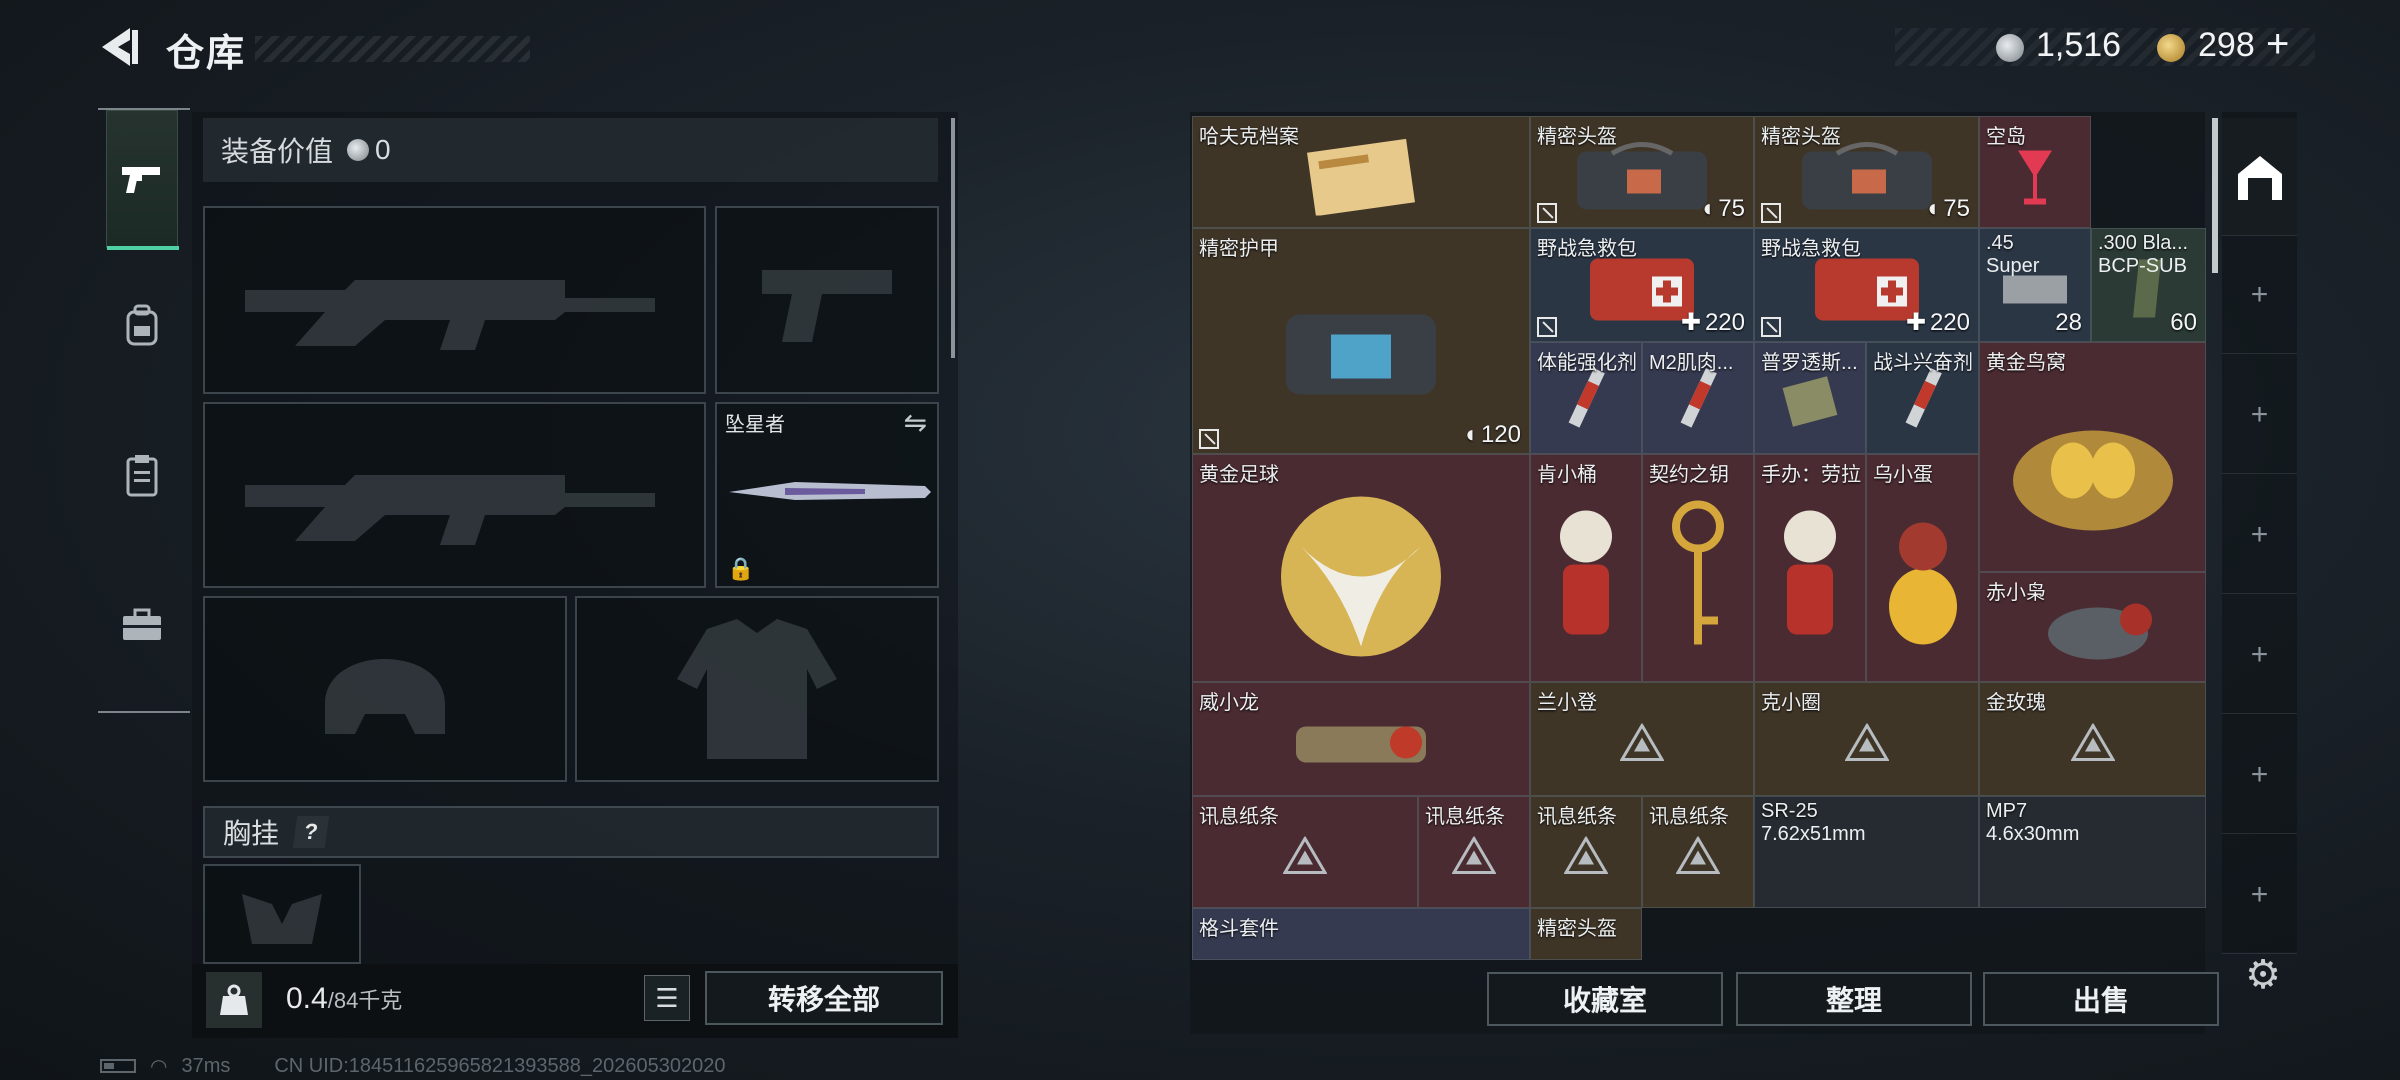 The width and height of the screenshot is (2400, 1080). Describe the element at coordinates (1923, 579) in the screenshot. I see `item-egg-icon` at that location.